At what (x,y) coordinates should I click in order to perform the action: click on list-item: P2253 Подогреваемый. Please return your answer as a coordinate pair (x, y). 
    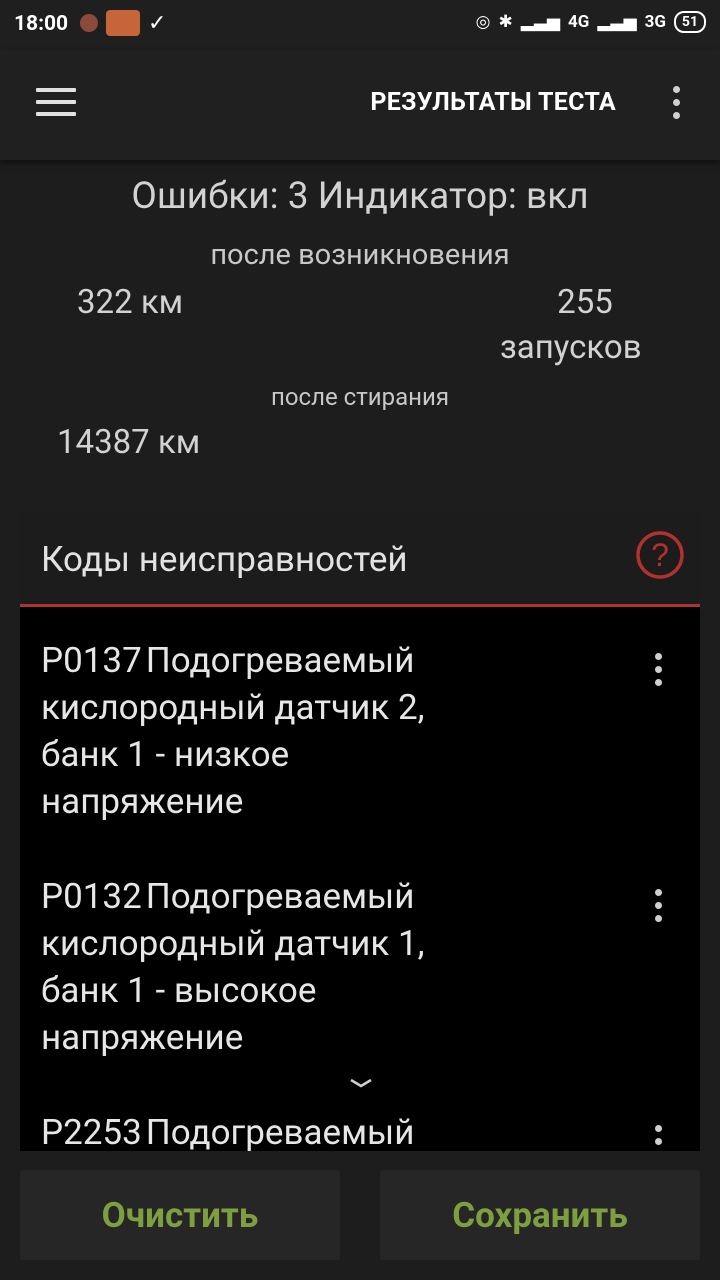
    Looking at the image, I should click on (360, 1130).